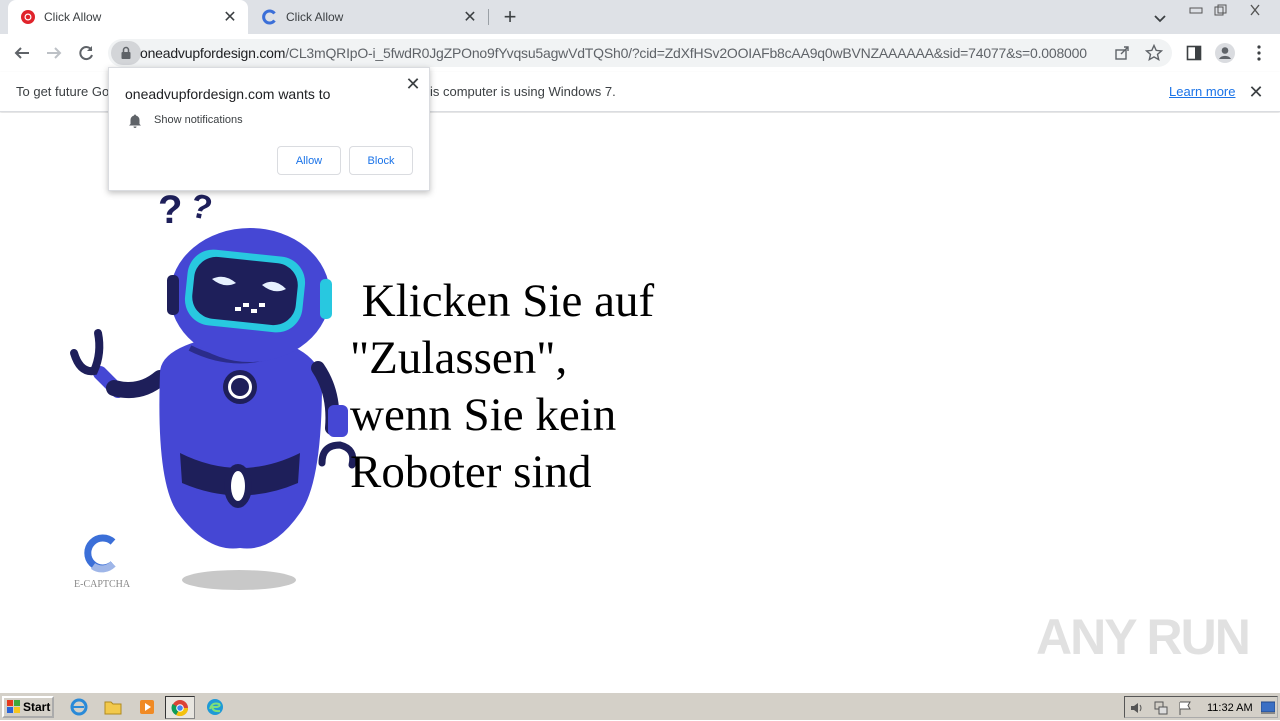 The width and height of the screenshot is (1280, 721). What do you see at coordinates (37, 707) in the screenshot?
I see `start-label: Start` at bounding box center [37, 707].